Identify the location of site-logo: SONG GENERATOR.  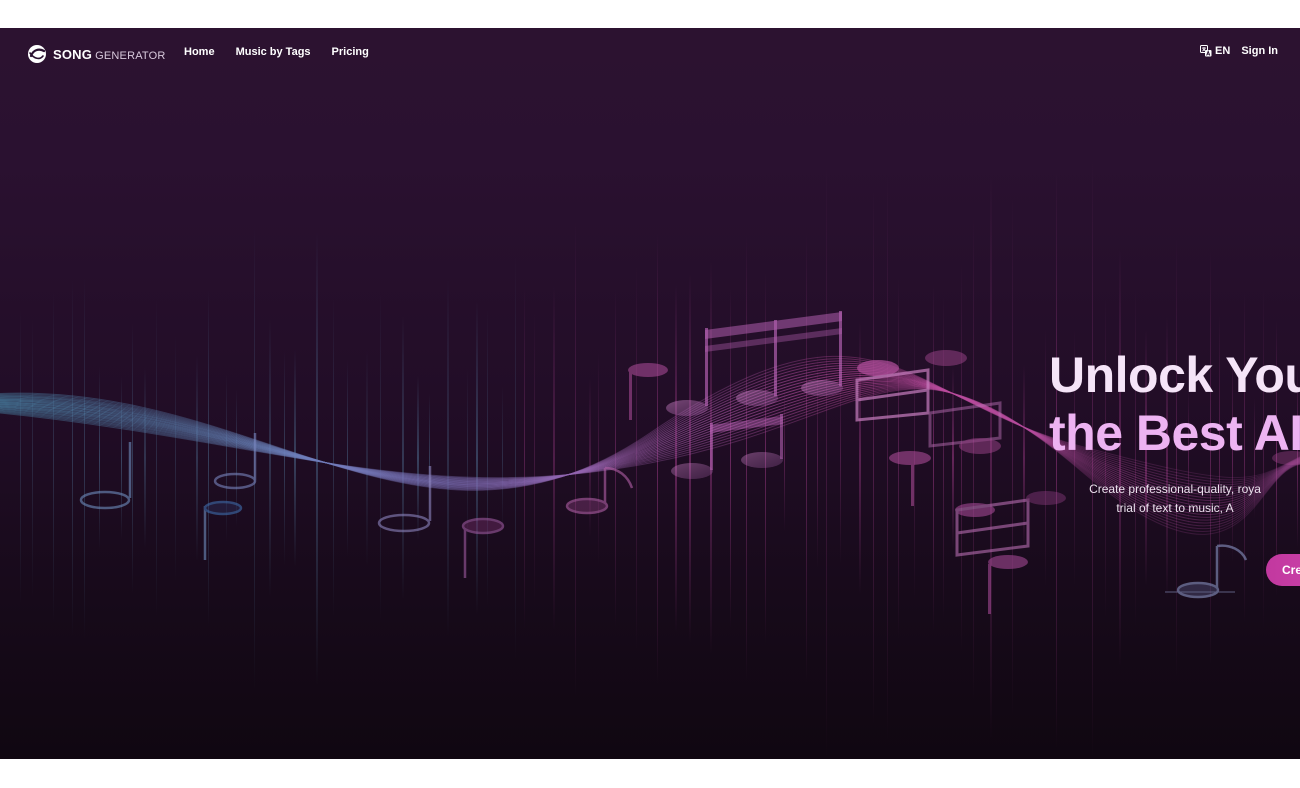
(96, 54).